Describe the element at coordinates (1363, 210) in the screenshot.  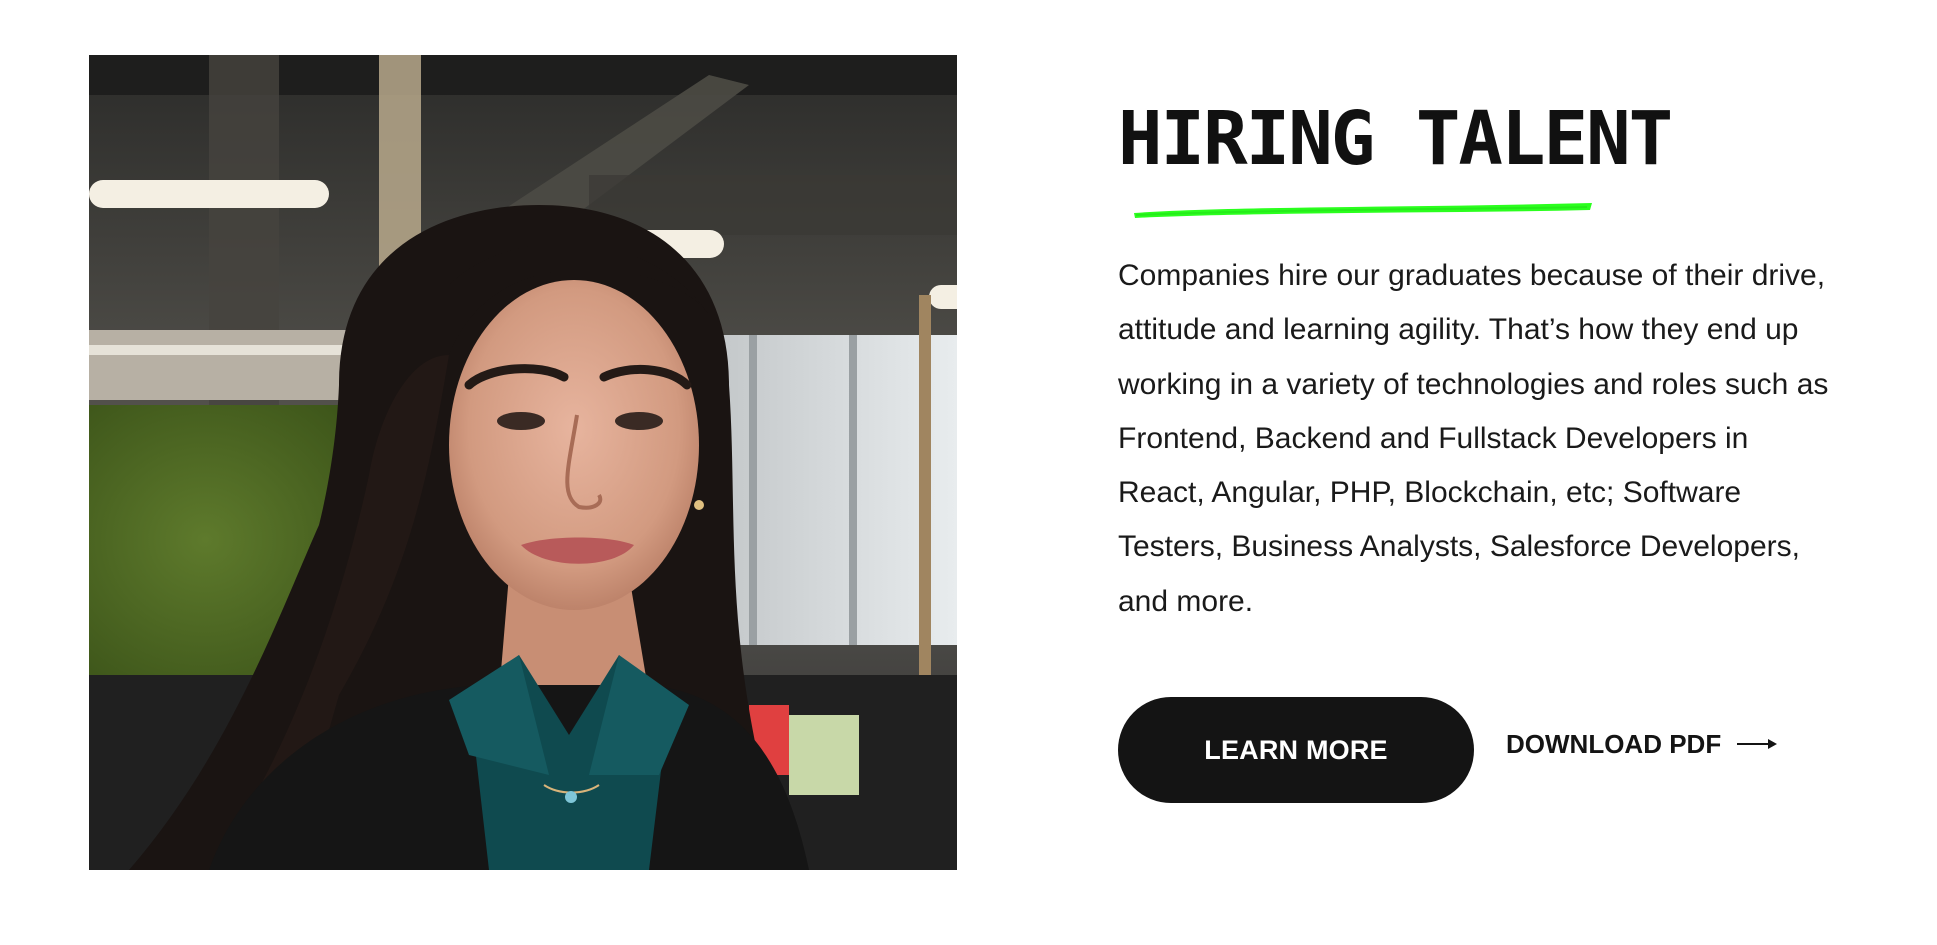
I see `title-underline-brush` at that location.